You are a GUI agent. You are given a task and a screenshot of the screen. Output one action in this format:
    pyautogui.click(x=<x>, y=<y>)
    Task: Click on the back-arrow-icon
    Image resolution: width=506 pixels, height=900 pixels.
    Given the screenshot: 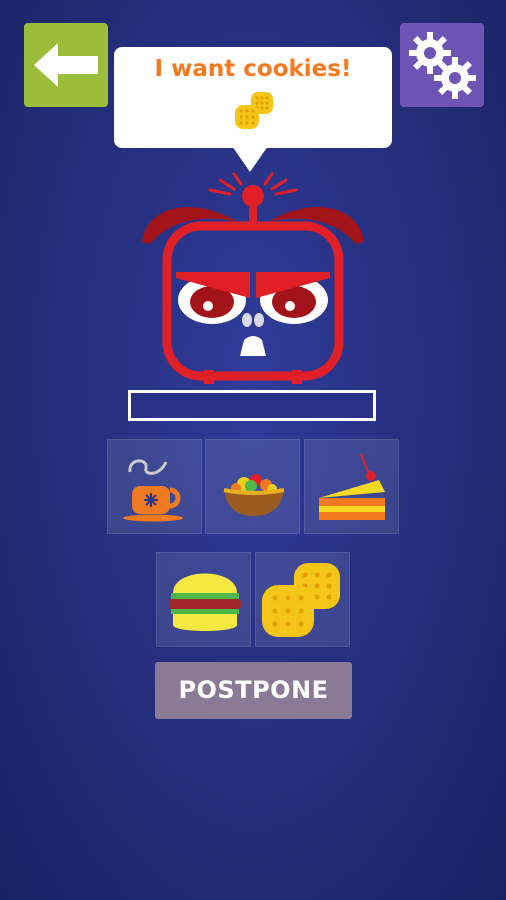 What is the action you would take?
    pyautogui.click(x=66, y=65)
    